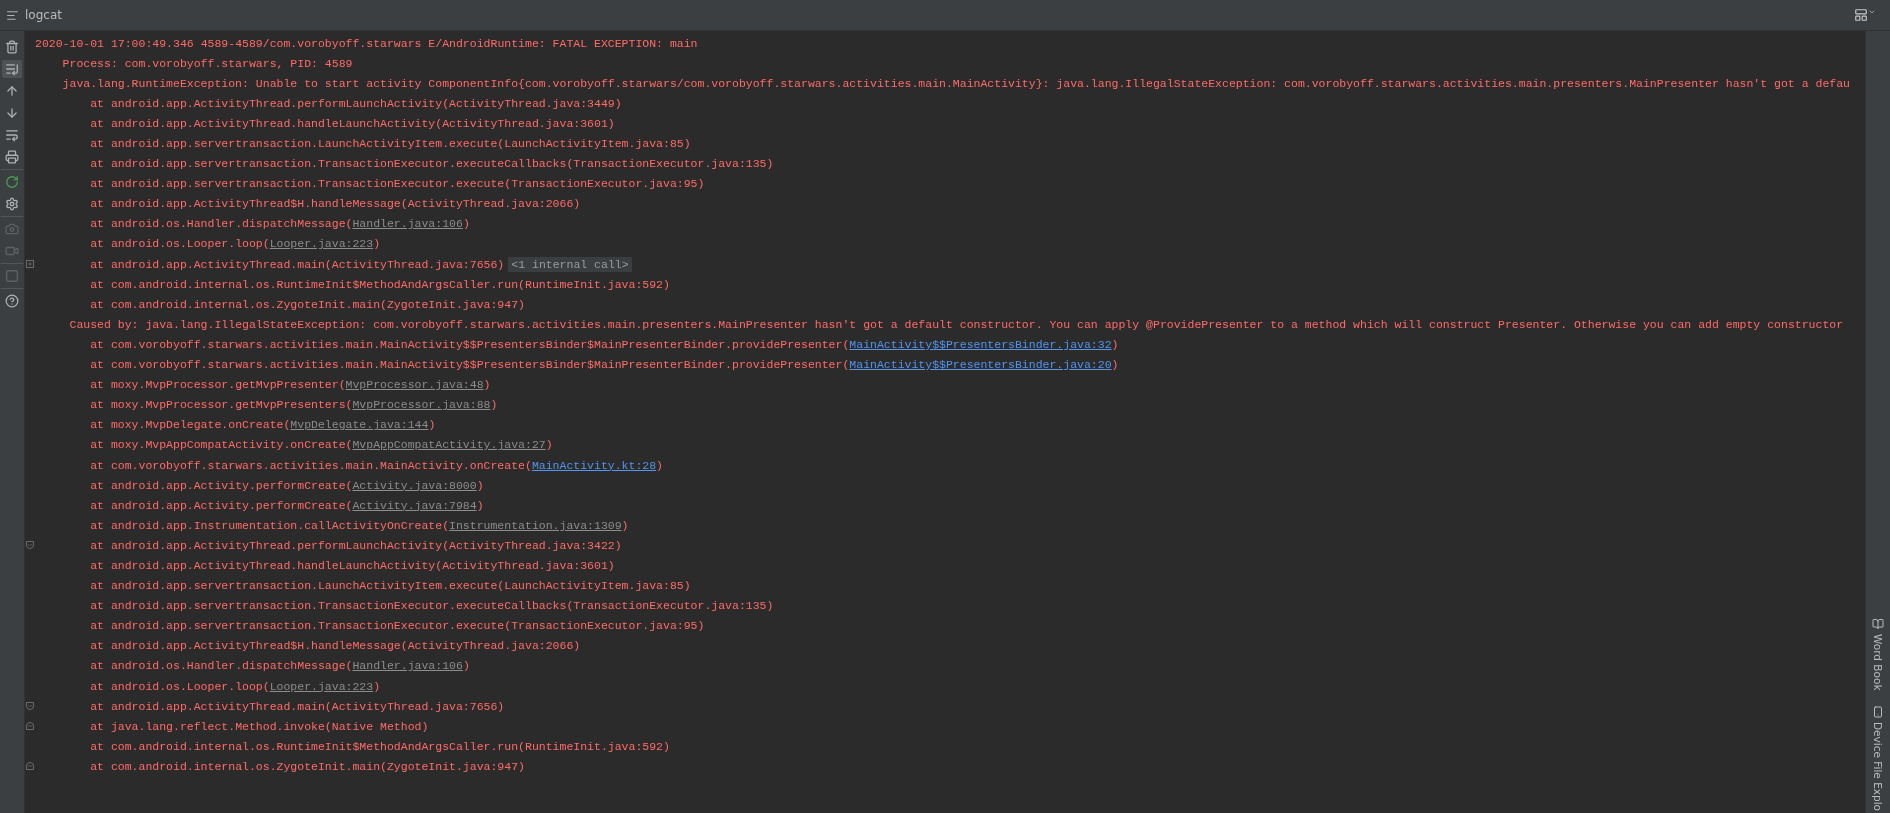 The image size is (1890, 813). What do you see at coordinates (421, 405) in the screenshot?
I see `source-link: MvpProcessor.java:88` at bounding box center [421, 405].